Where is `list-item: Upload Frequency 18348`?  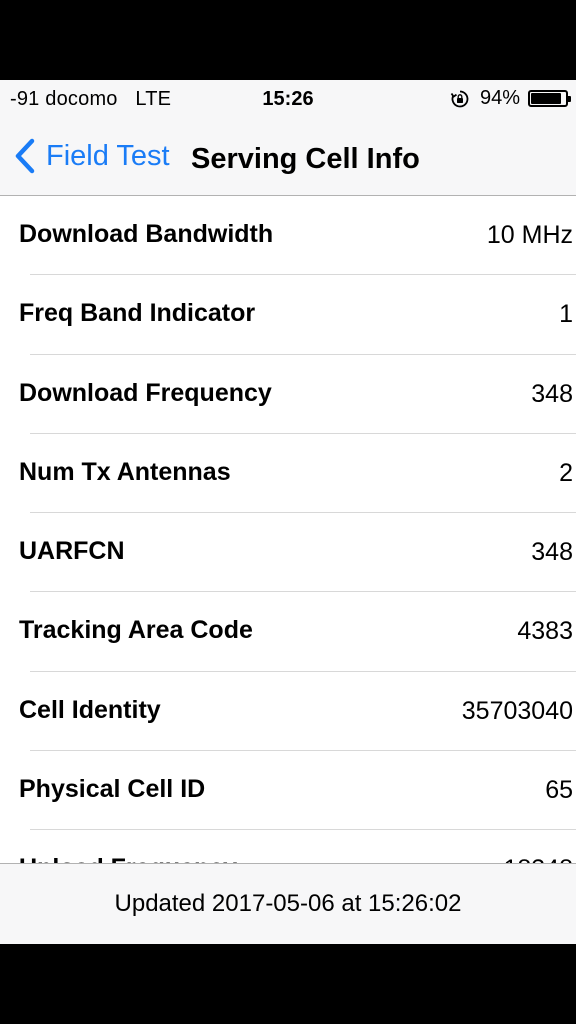
list-item: Upload Frequency 18348 is located at coordinates (288, 846).